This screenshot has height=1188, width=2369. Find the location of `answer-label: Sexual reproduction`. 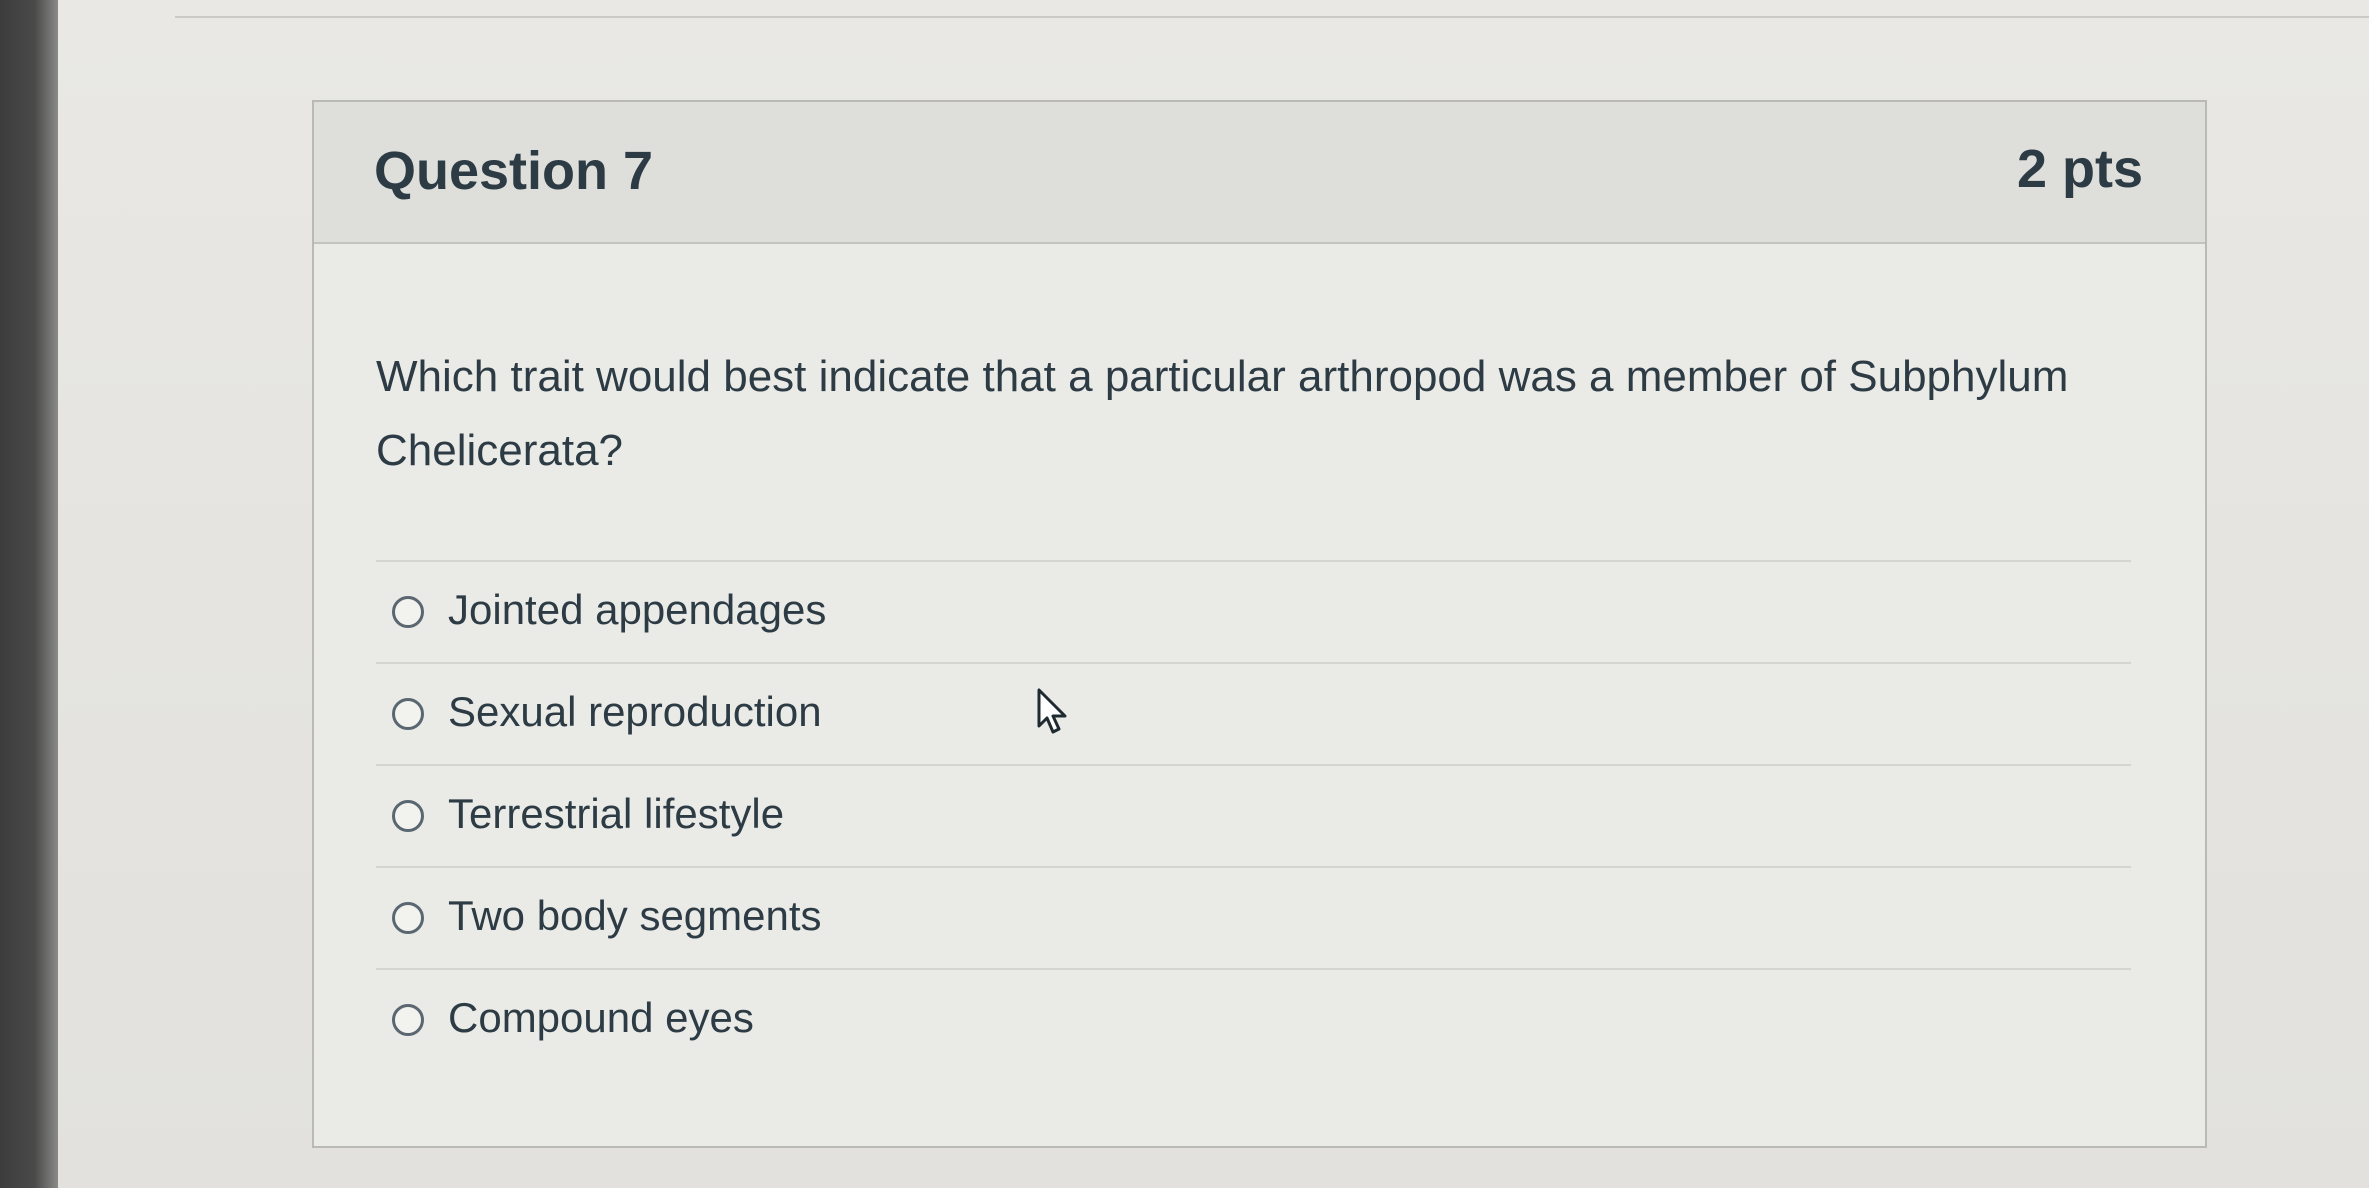

answer-label: Sexual reproduction is located at coordinates (635, 712).